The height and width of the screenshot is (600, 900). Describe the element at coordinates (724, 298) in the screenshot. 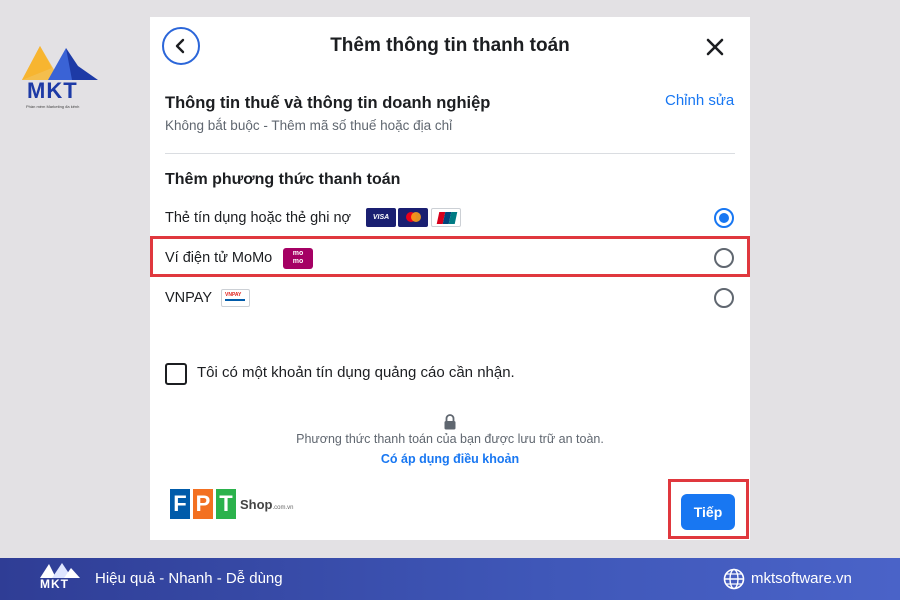

I see `radio-vnpay` at that location.